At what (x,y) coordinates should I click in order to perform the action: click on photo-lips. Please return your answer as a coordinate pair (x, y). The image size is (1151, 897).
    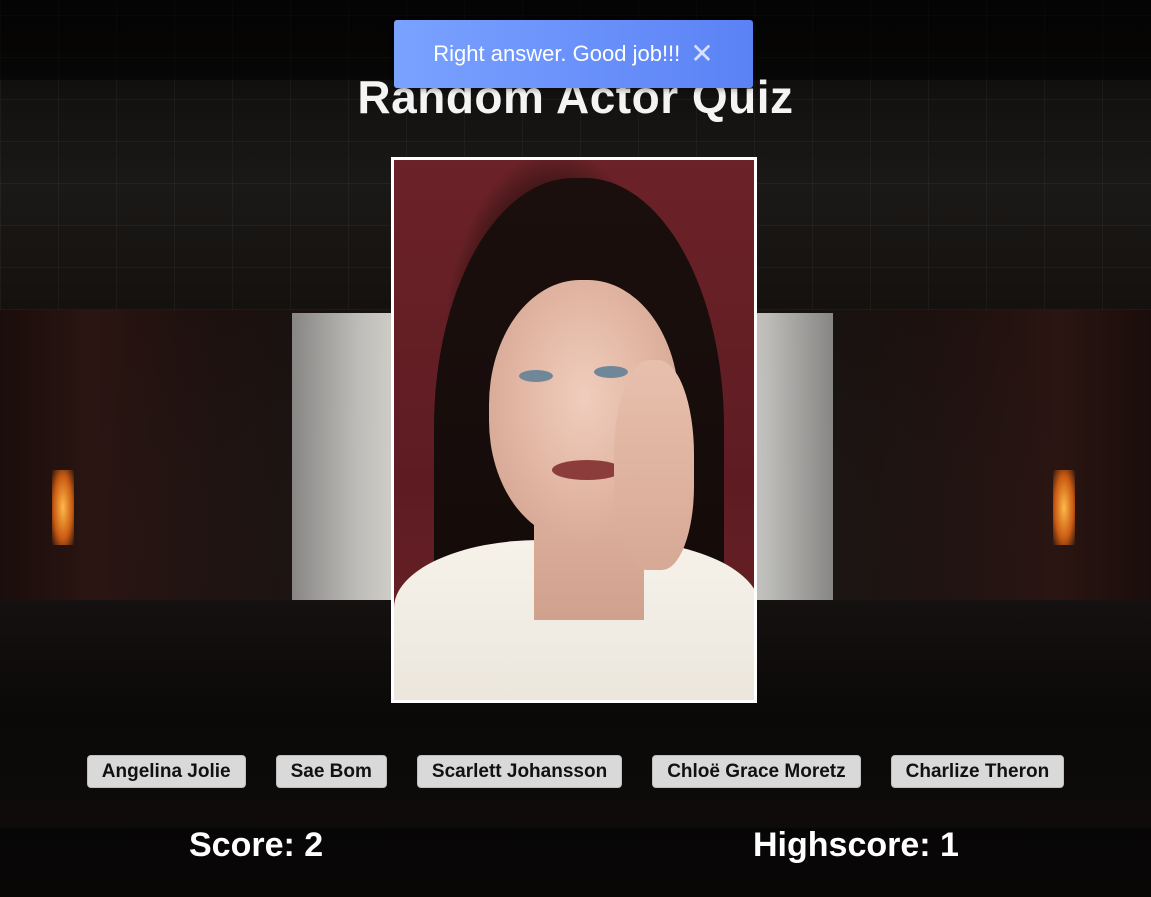
    Looking at the image, I should click on (587, 470).